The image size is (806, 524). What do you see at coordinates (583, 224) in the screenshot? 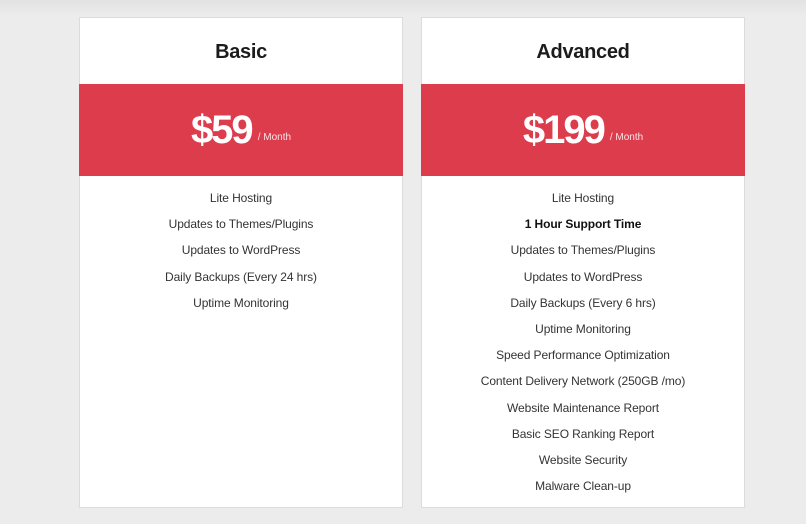
I see `feature-item: 1 Hour Support Time` at bounding box center [583, 224].